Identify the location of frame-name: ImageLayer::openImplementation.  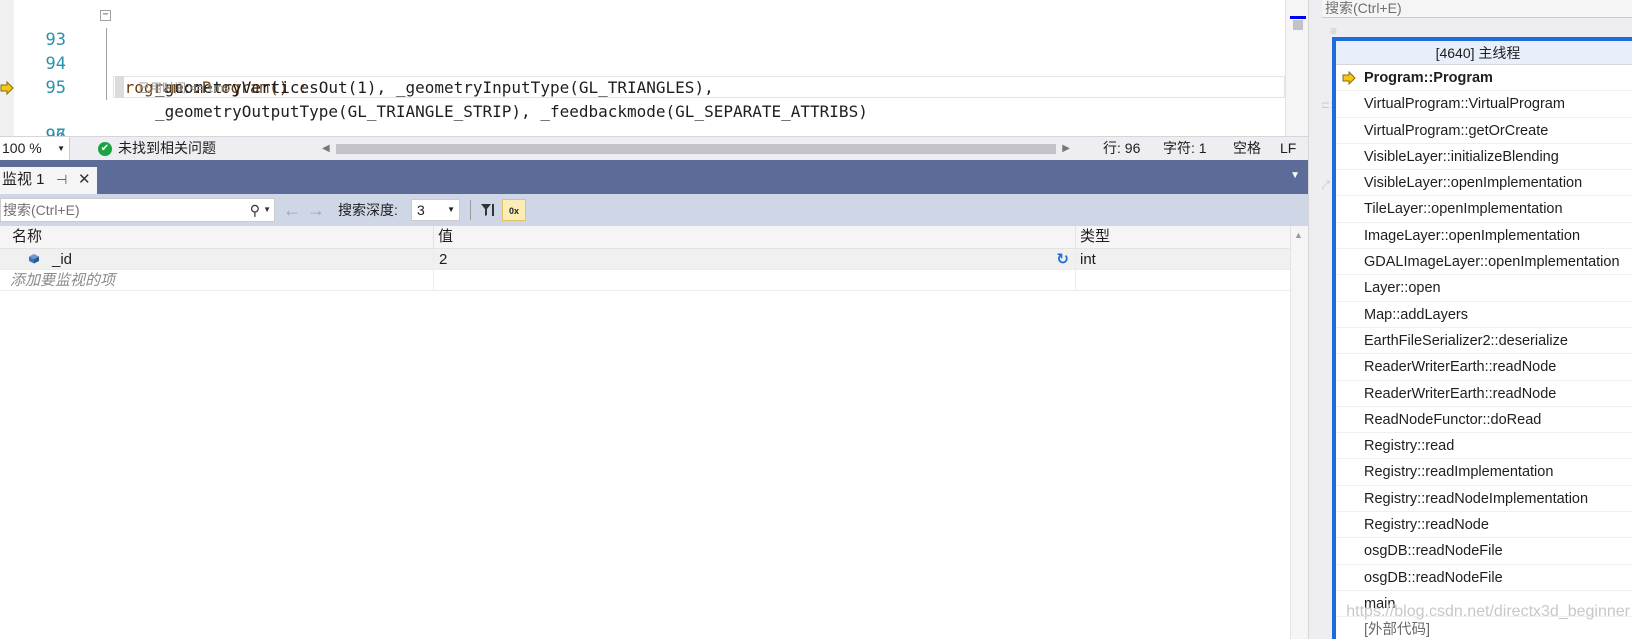
(1472, 235).